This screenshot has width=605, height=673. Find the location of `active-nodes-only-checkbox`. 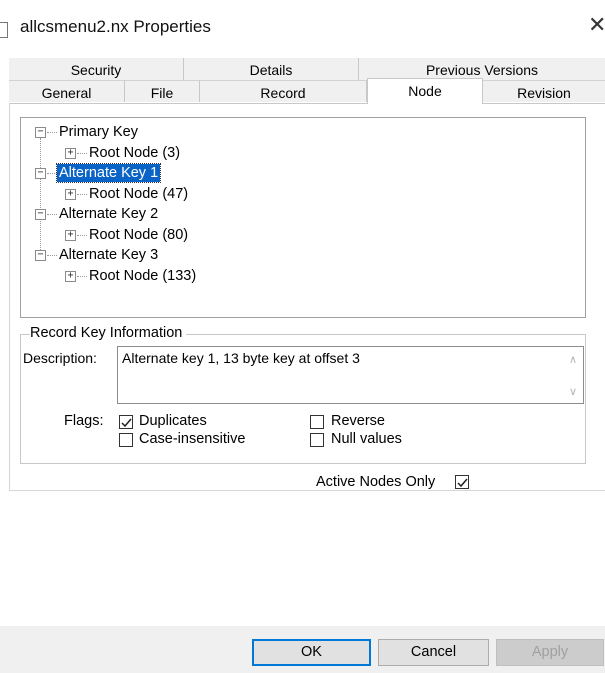

active-nodes-only-checkbox is located at coordinates (462, 482).